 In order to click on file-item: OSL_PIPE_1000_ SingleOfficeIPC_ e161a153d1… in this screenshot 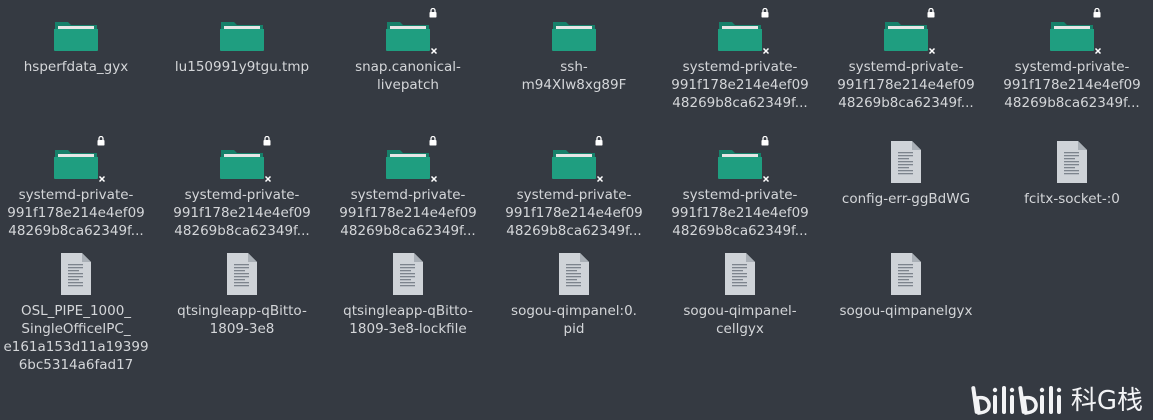, I will do `click(78, 312)`.